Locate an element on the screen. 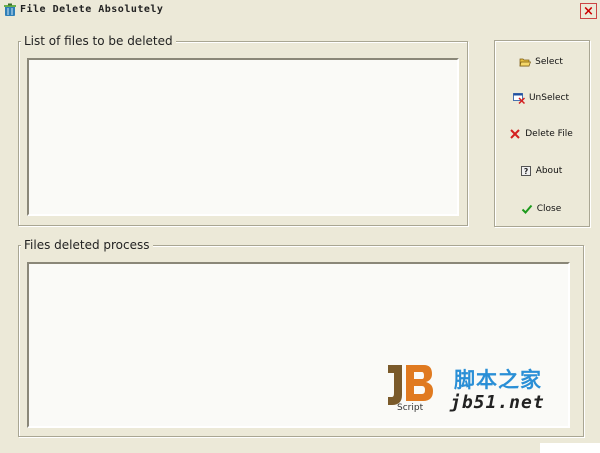 This screenshot has height=453, width=600. title-bar: File Delete Absolutely × is located at coordinates (300, 11).